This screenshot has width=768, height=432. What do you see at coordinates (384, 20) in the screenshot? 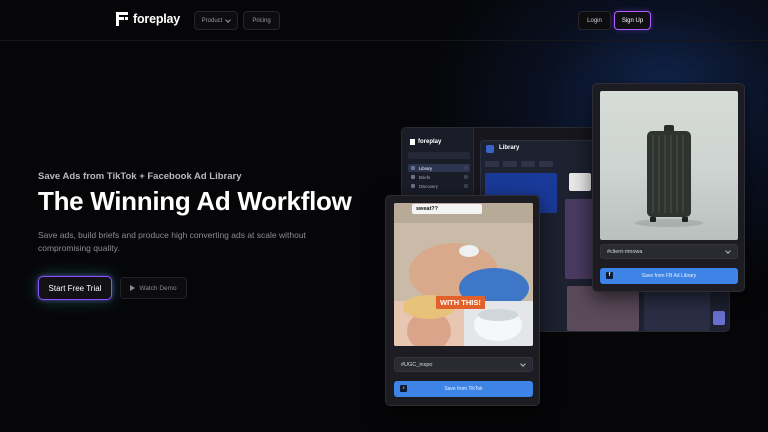
I see `top-nav: foreplay Product Pricing Login Sign Up` at bounding box center [384, 20].